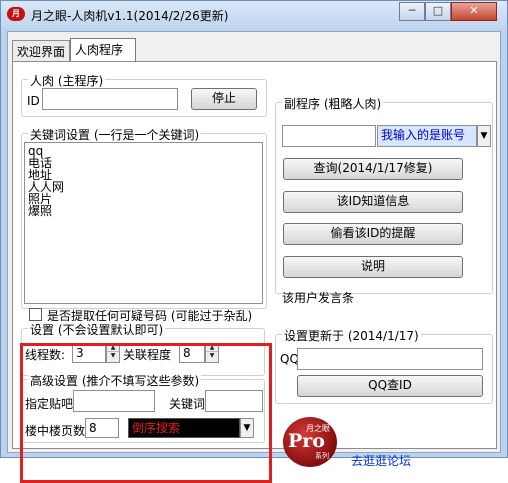 The height and width of the screenshot is (483, 508). I want to click on chevron-down-icon: ▼, so click(484, 136).